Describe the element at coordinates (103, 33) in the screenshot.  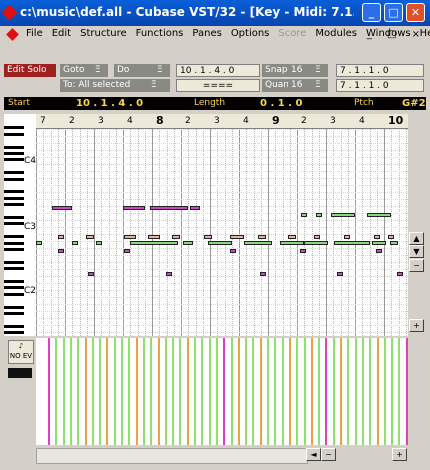
I see `menu-structure: Structure` at that location.